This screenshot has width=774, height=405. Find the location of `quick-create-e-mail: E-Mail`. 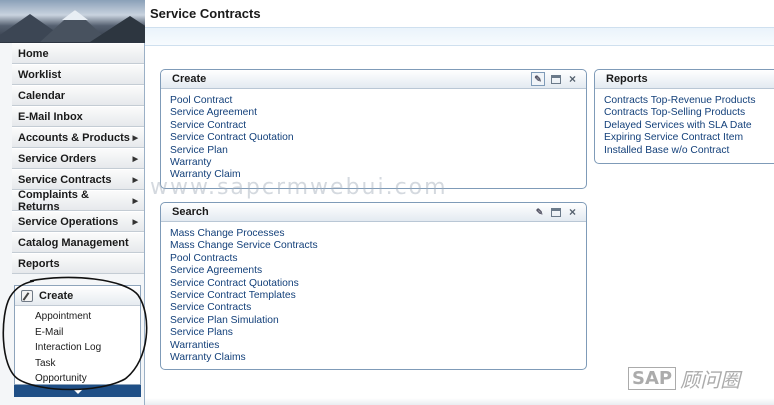

quick-create-e-mail: E-Mail is located at coordinates (77, 333).